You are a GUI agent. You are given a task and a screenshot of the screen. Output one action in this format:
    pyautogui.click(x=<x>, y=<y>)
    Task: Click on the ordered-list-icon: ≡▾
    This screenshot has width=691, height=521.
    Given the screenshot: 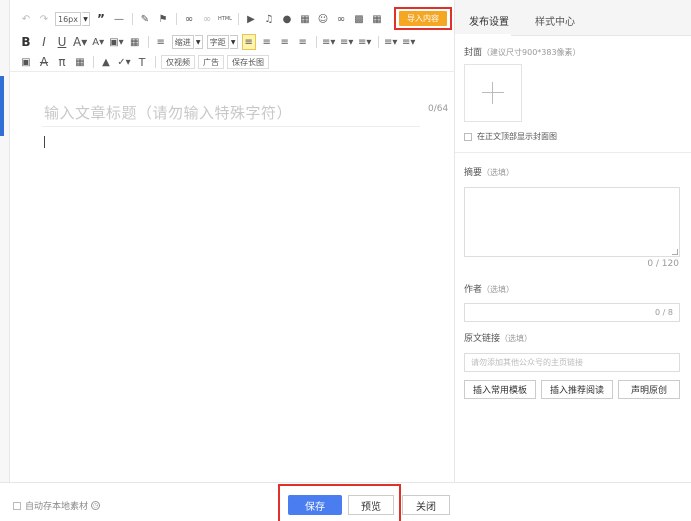 What is the action you would take?
    pyautogui.click(x=391, y=42)
    